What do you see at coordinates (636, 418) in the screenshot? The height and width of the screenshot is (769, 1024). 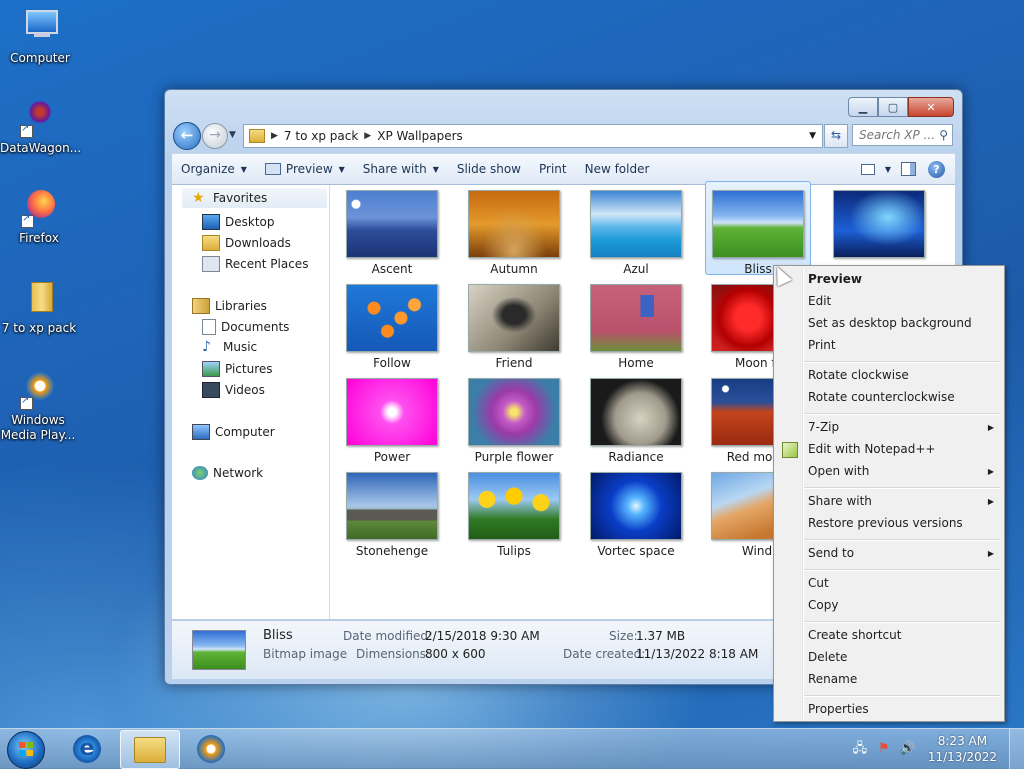 I see `file-item-radiance: Radiance` at bounding box center [636, 418].